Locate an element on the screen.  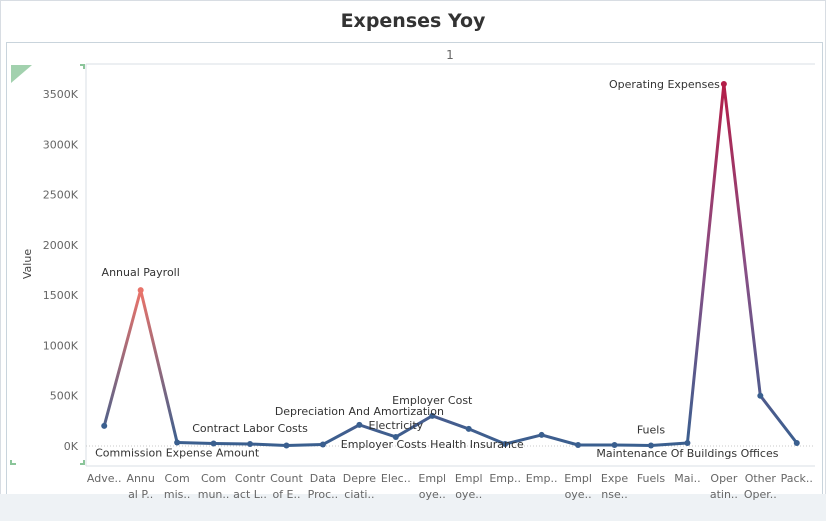
corner-hatch-icon is located at coordinates (21, 74).